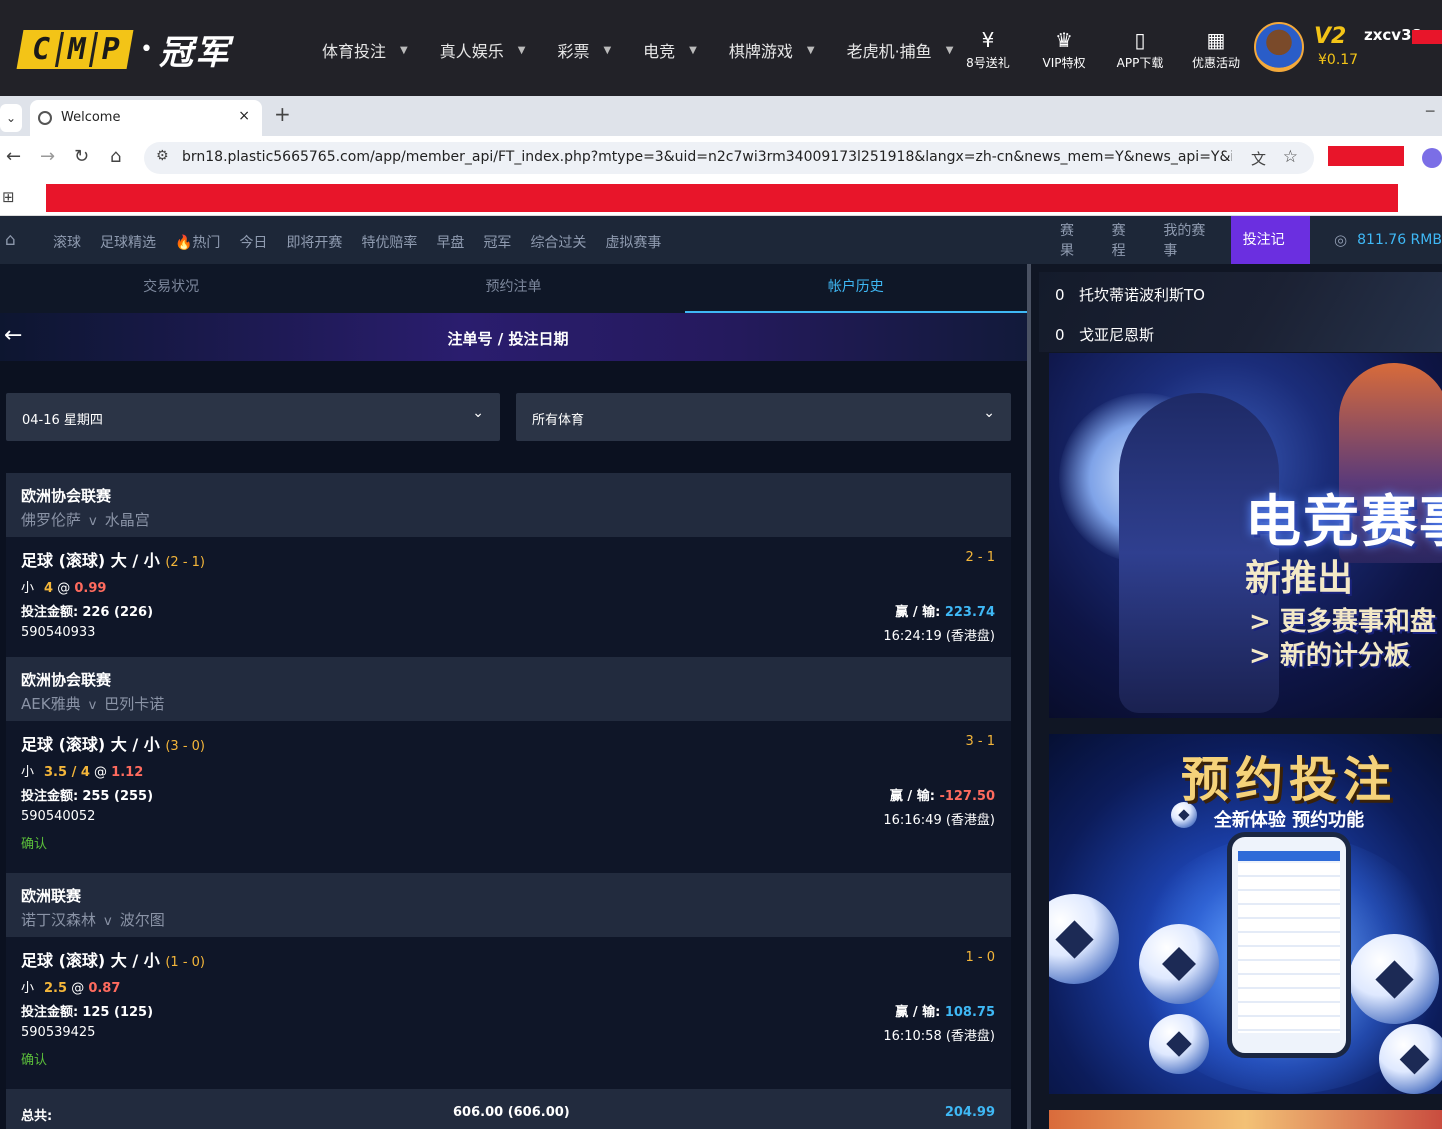 This screenshot has width=1442, height=1129. What do you see at coordinates (185, 746) in the screenshot?
I see `score-at-bet: (3 - 0)` at bounding box center [185, 746].